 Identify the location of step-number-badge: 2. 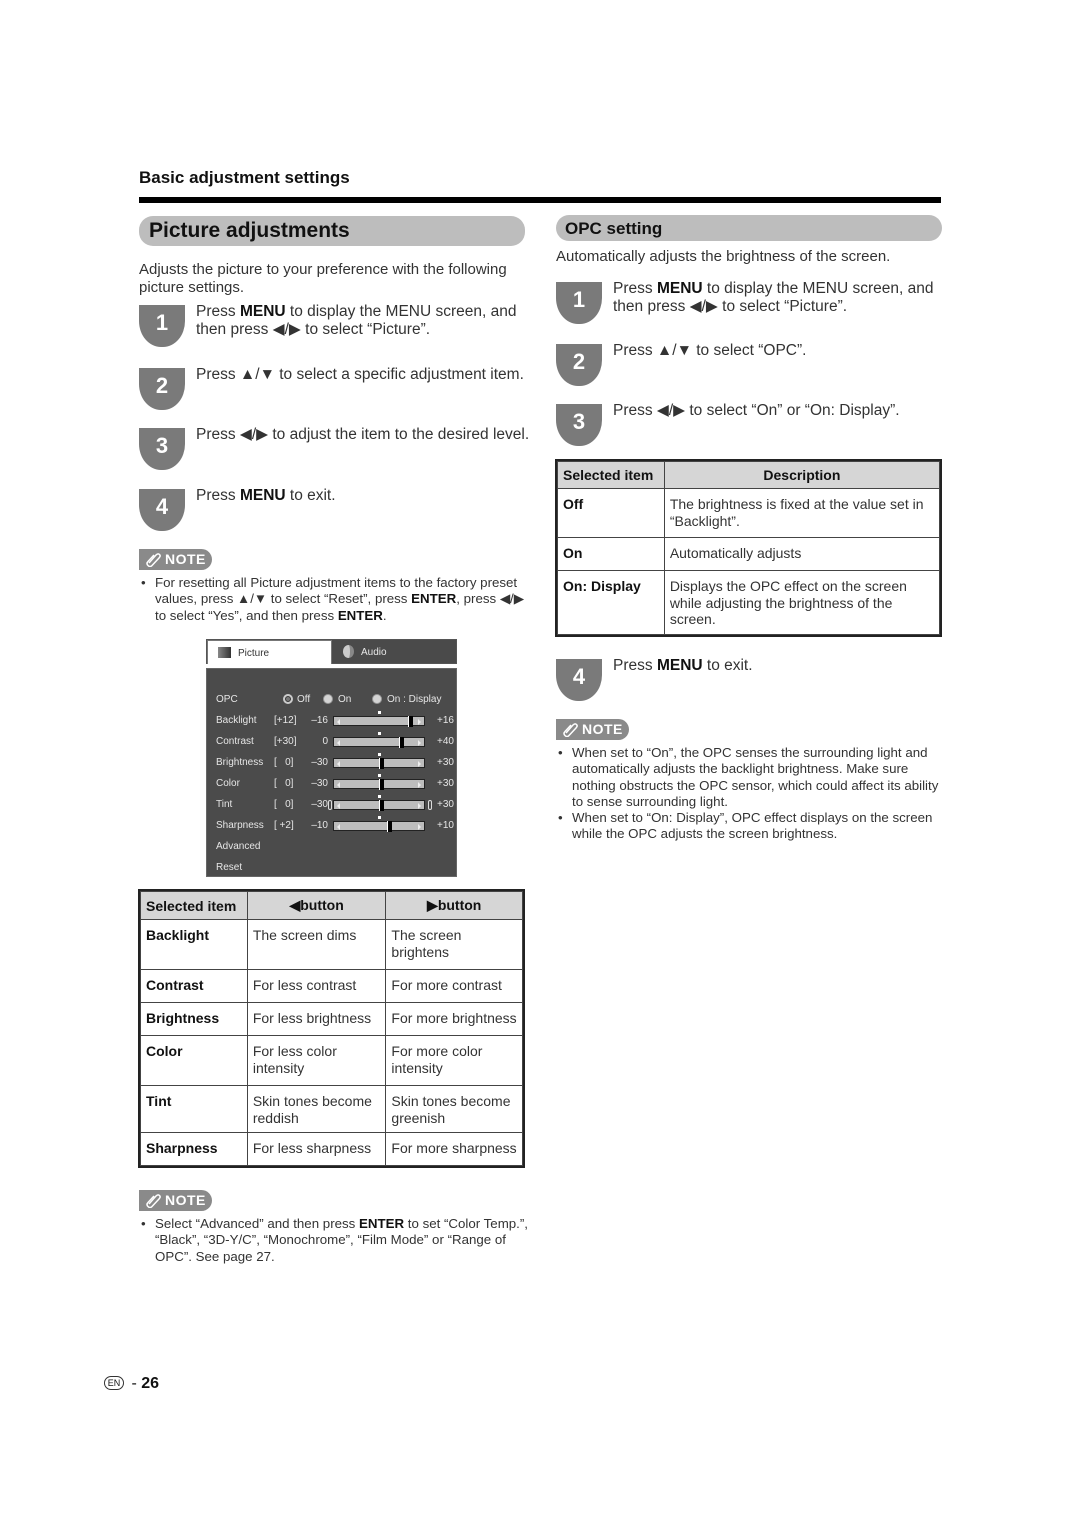
(162, 389).